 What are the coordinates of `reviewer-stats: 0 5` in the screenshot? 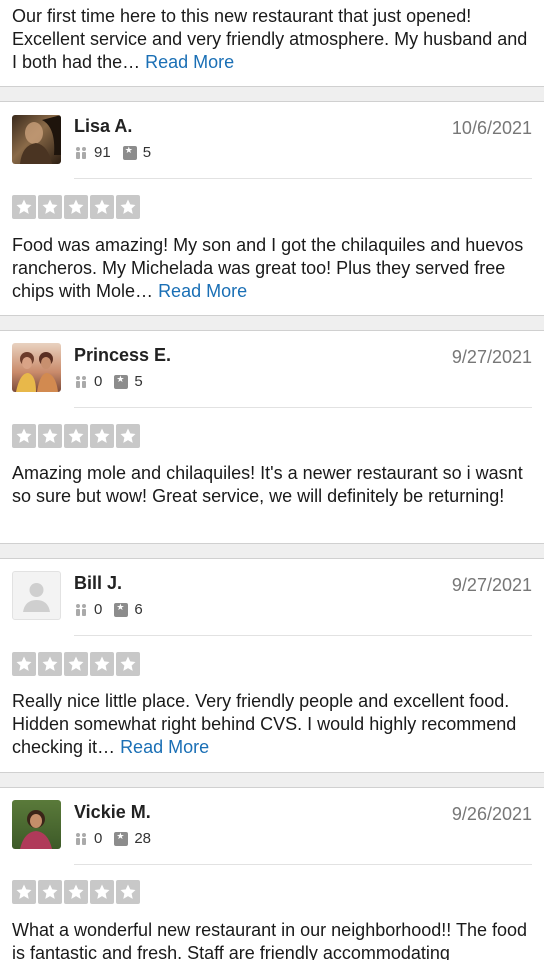 It's located at (114, 381).